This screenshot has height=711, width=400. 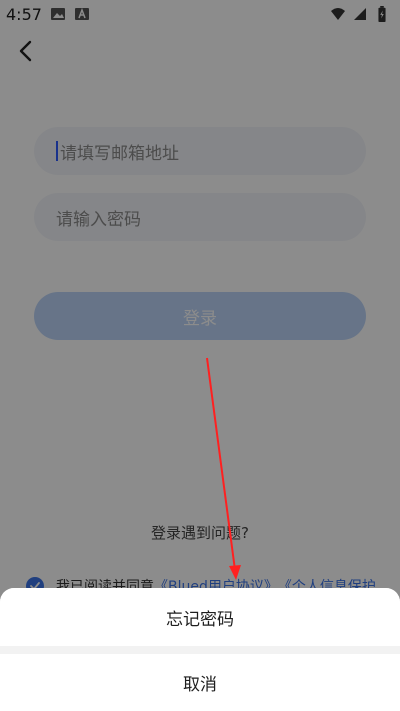 I want to click on cancel-option: 取消, so click(x=200, y=682).